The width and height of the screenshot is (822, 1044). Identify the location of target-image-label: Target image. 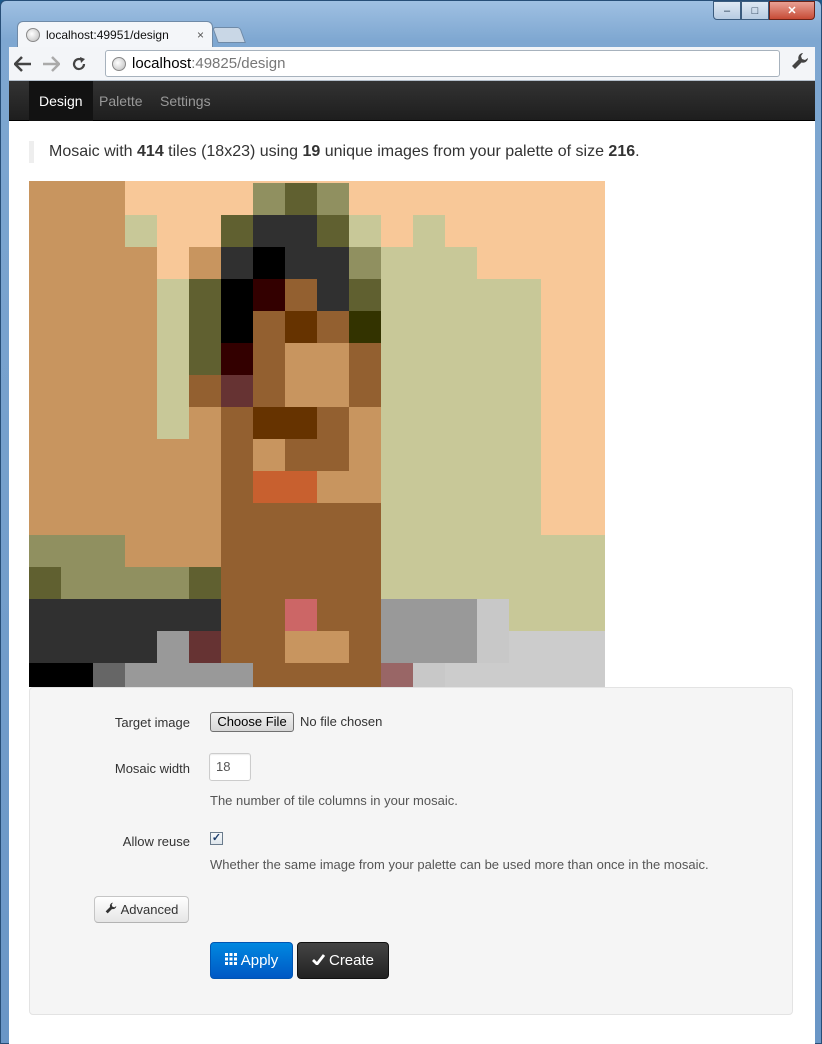
(152, 722).